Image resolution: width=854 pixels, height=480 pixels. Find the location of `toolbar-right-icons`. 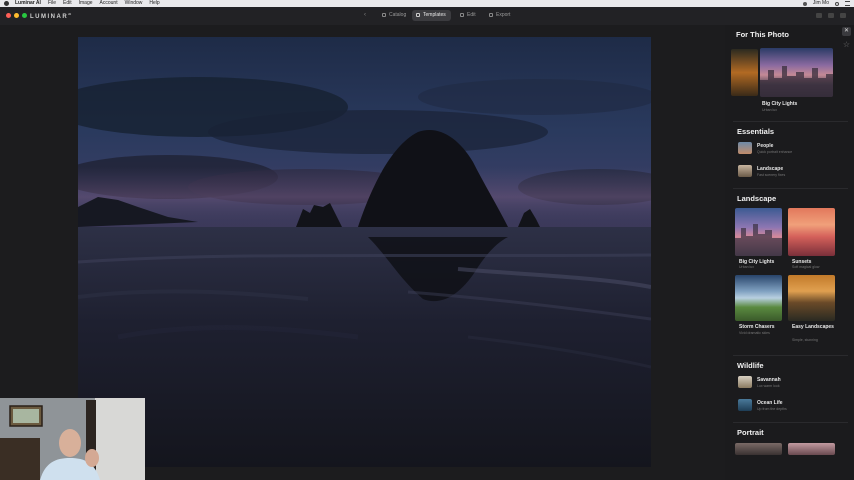

toolbar-right-icons is located at coordinates (831, 15).